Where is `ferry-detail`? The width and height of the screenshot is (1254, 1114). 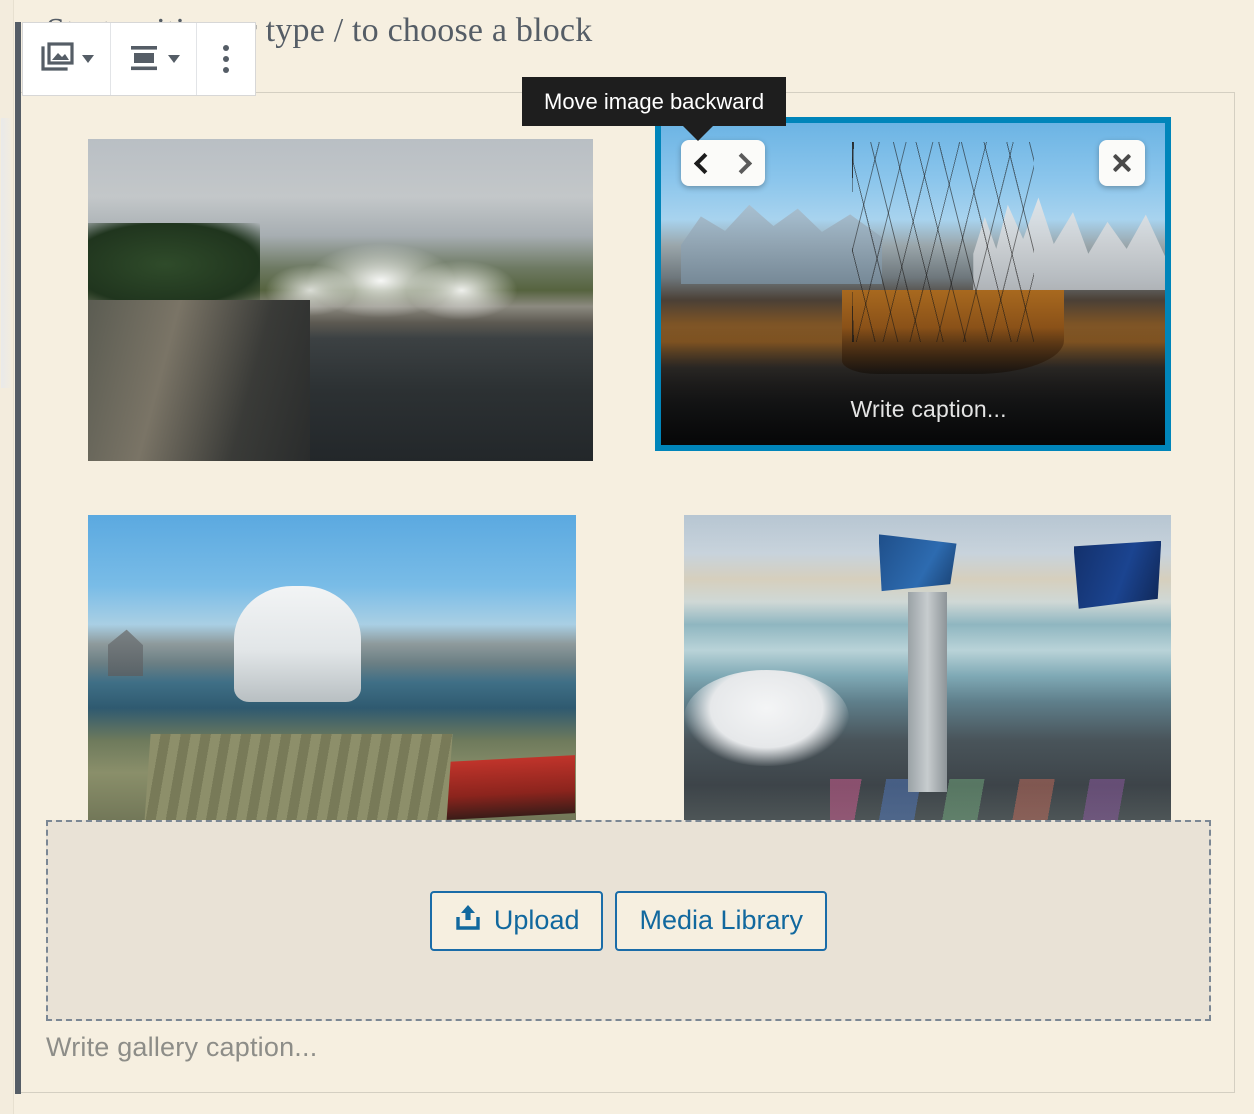 ferry-detail is located at coordinates (483, 788).